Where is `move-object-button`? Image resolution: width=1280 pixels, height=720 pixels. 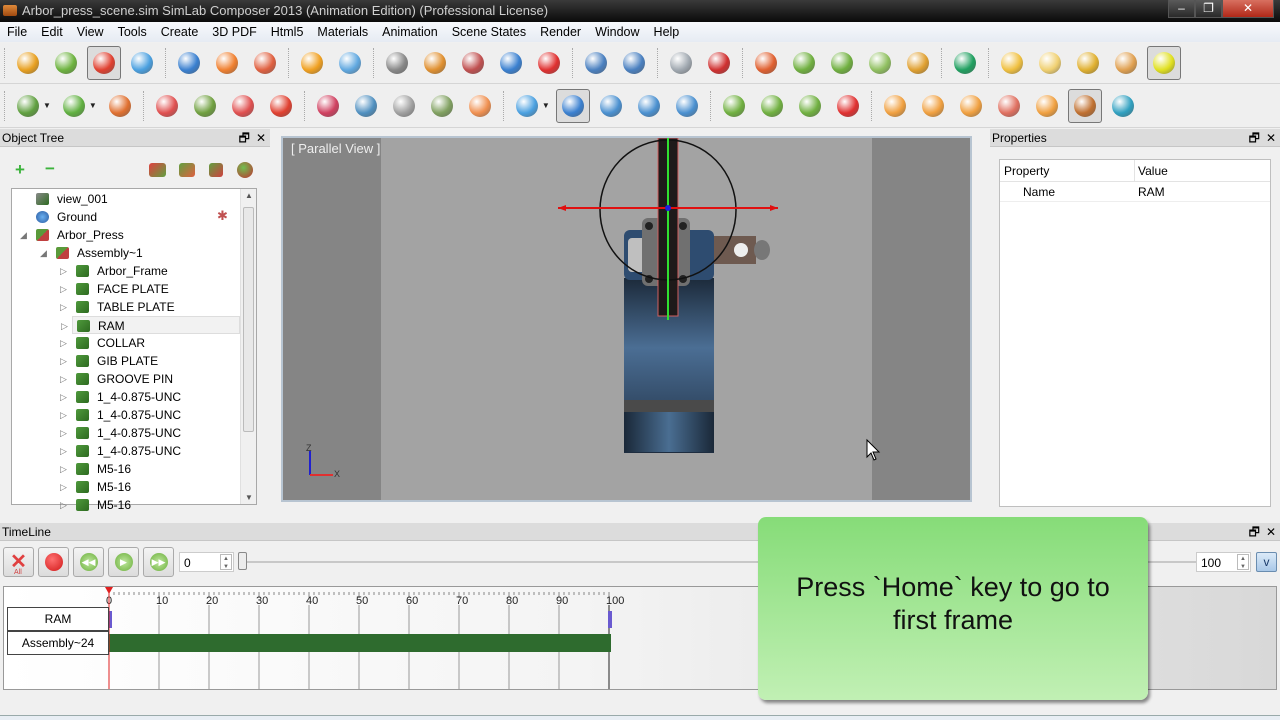
move-object-button is located at coordinates (142, 63).